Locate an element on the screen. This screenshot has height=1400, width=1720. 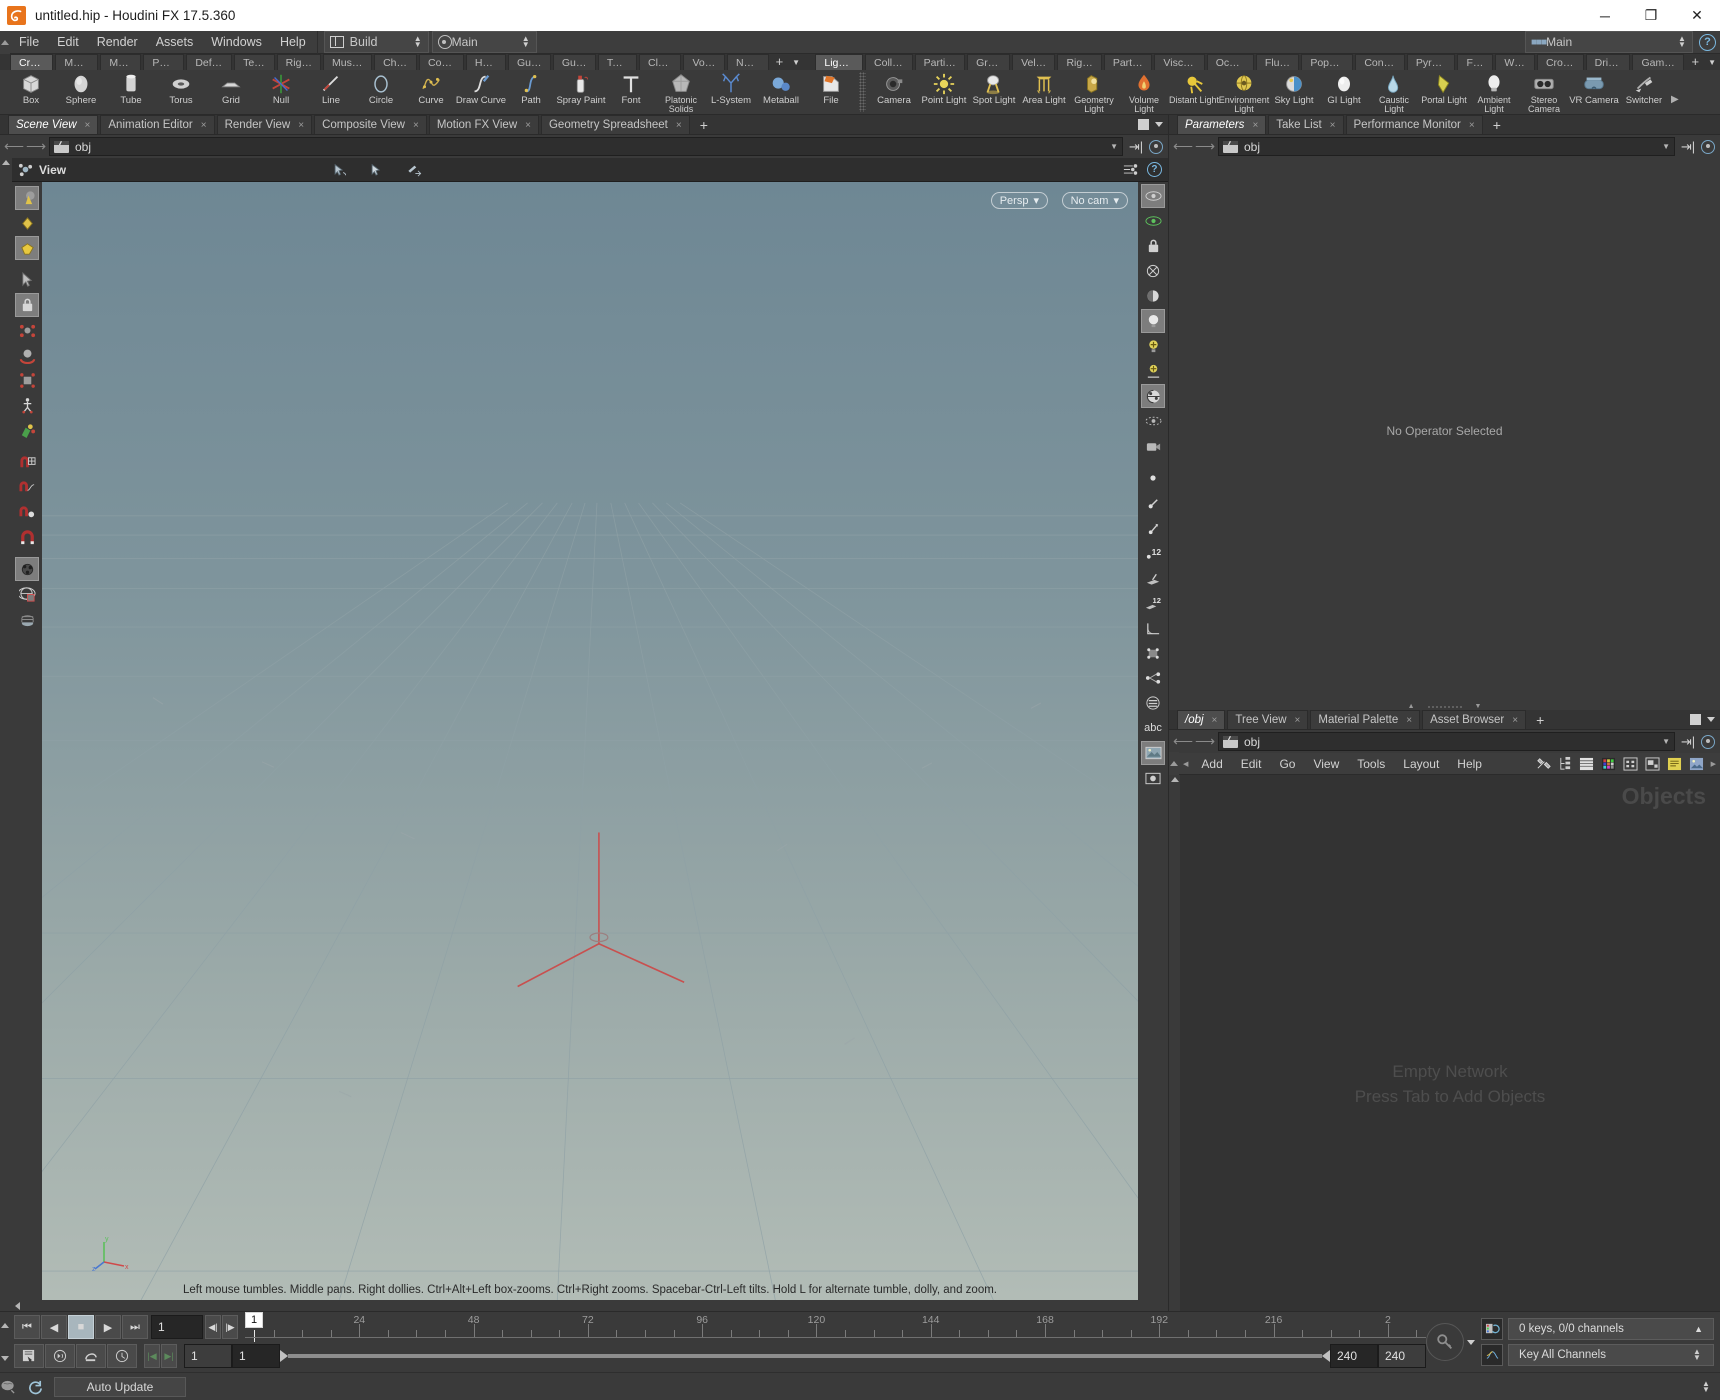
shelf-tab-left-1: Modify is located at coordinates (77, 62).